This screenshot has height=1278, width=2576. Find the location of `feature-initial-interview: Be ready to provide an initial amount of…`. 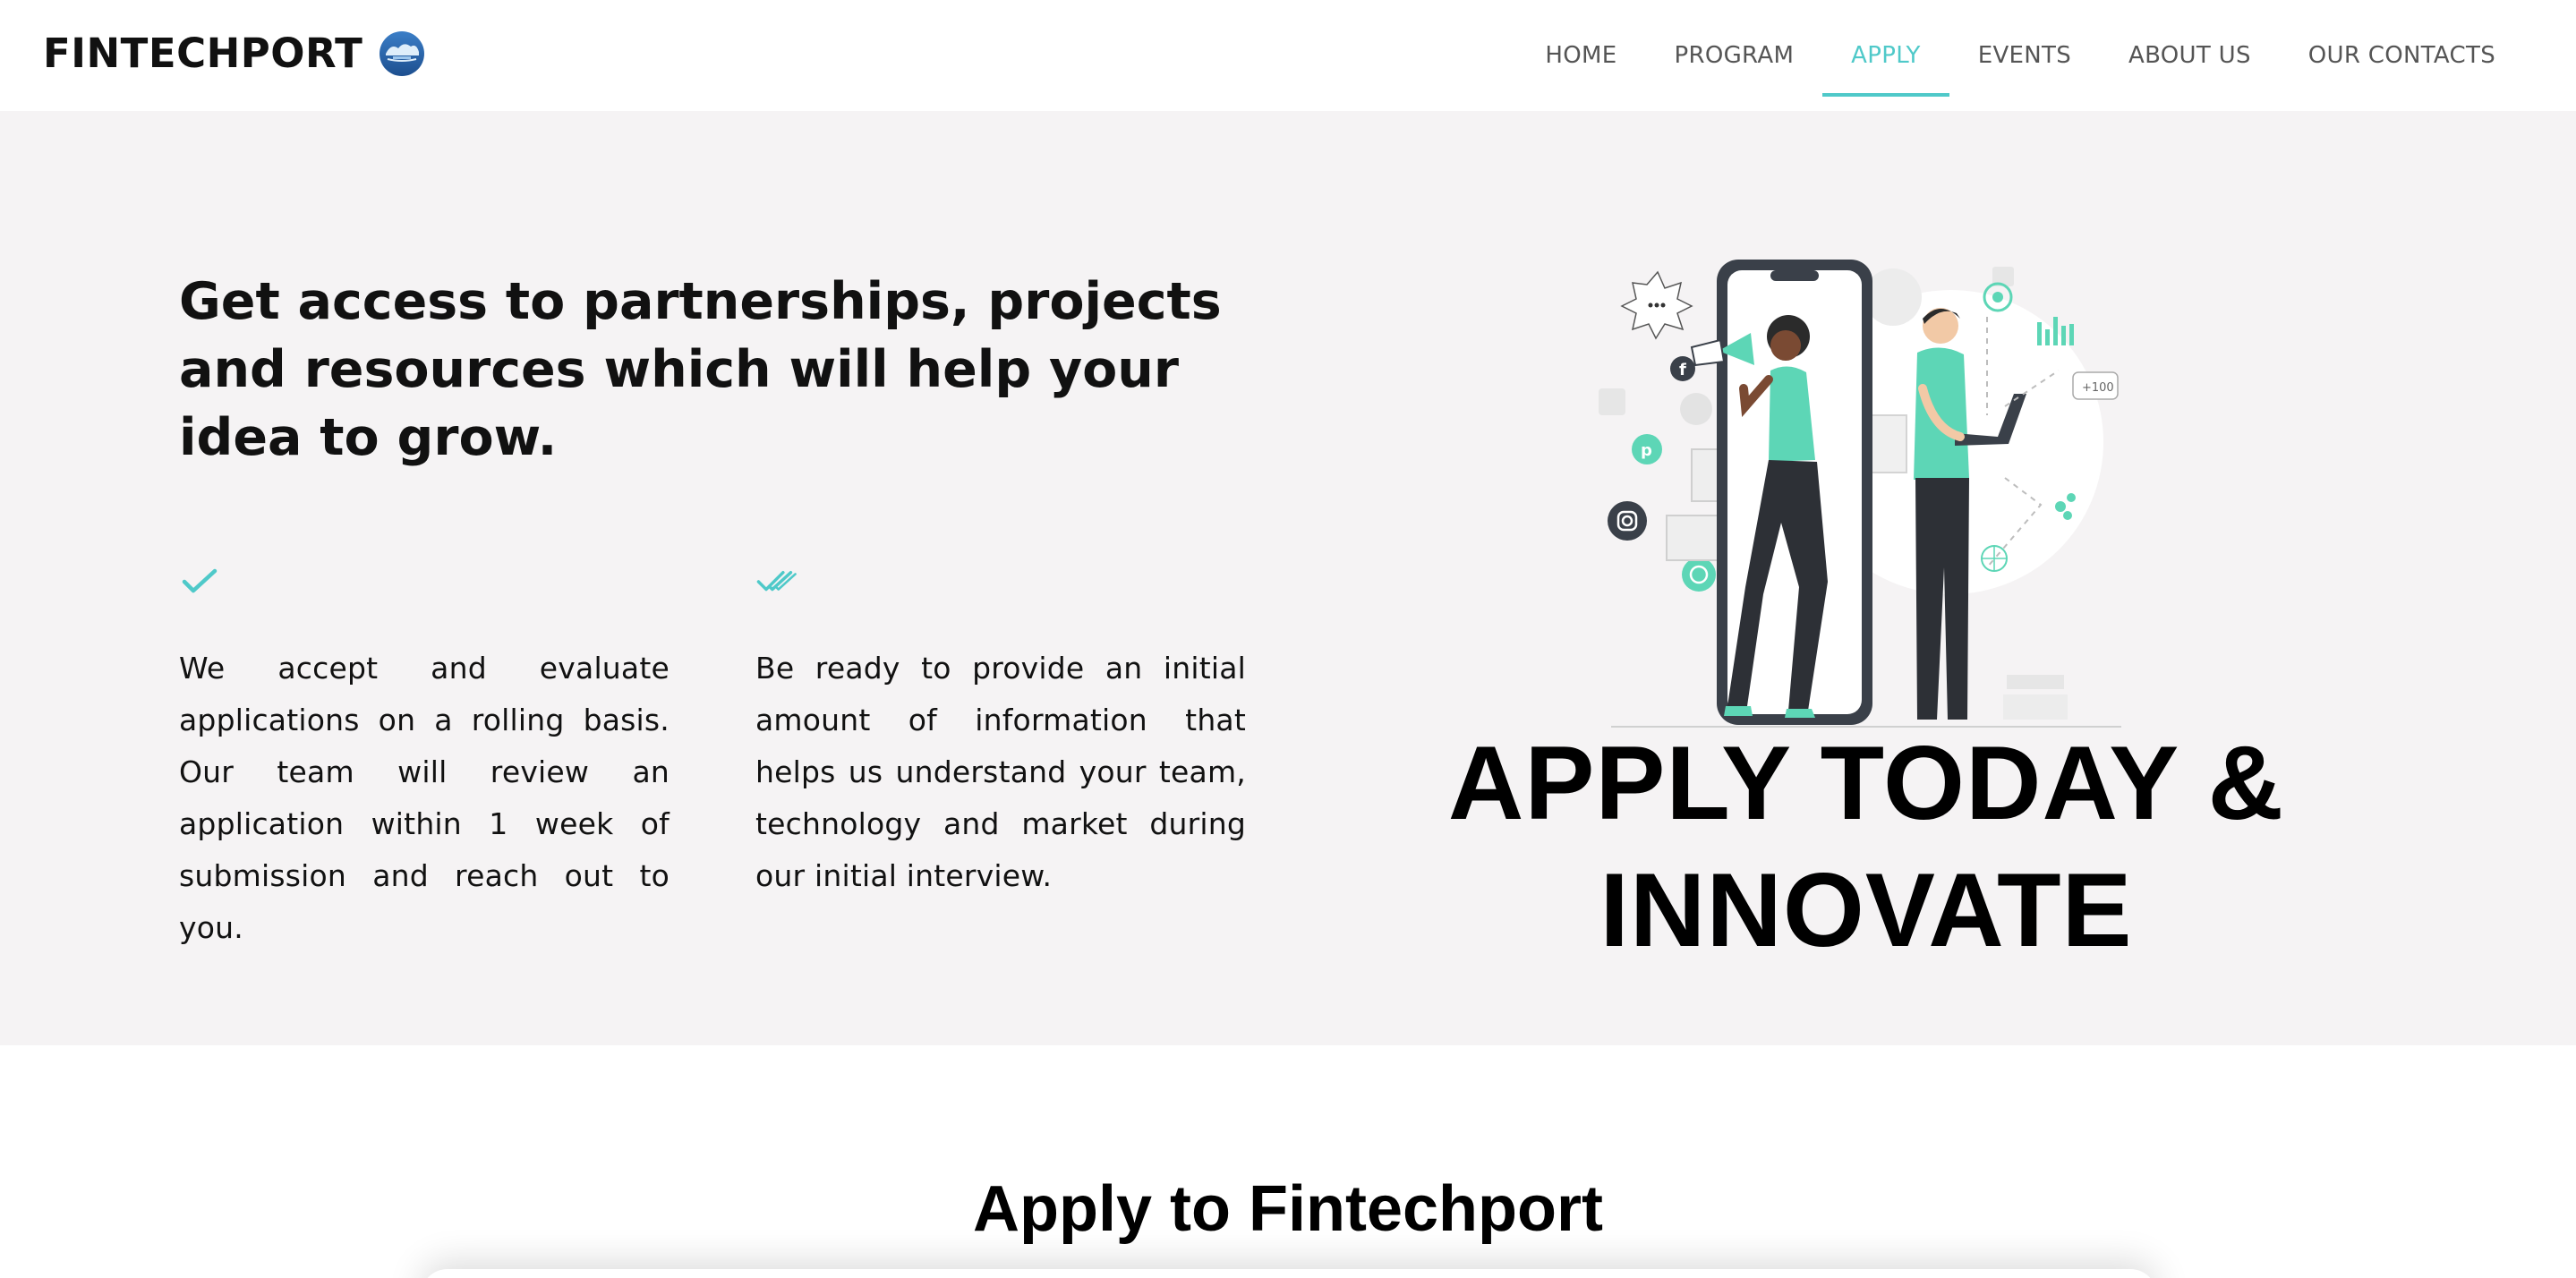

feature-initial-interview: Be ready to provide an initial amount of… is located at coordinates (1000, 733).